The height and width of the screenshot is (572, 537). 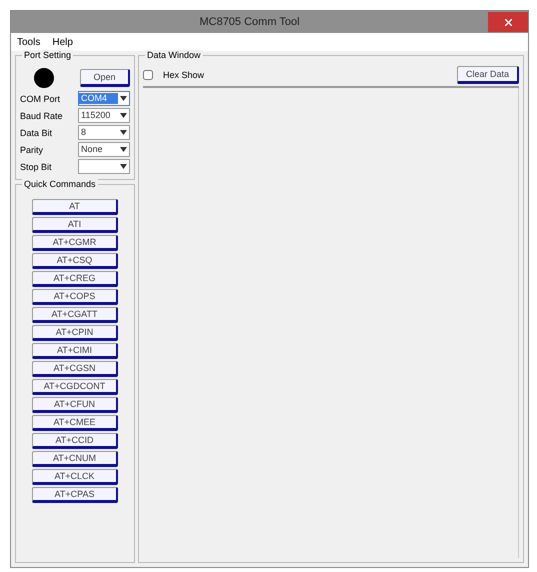 What do you see at coordinates (48, 55) in the screenshot?
I see `group-title: Port Setting` at bounding box center [48, 55].